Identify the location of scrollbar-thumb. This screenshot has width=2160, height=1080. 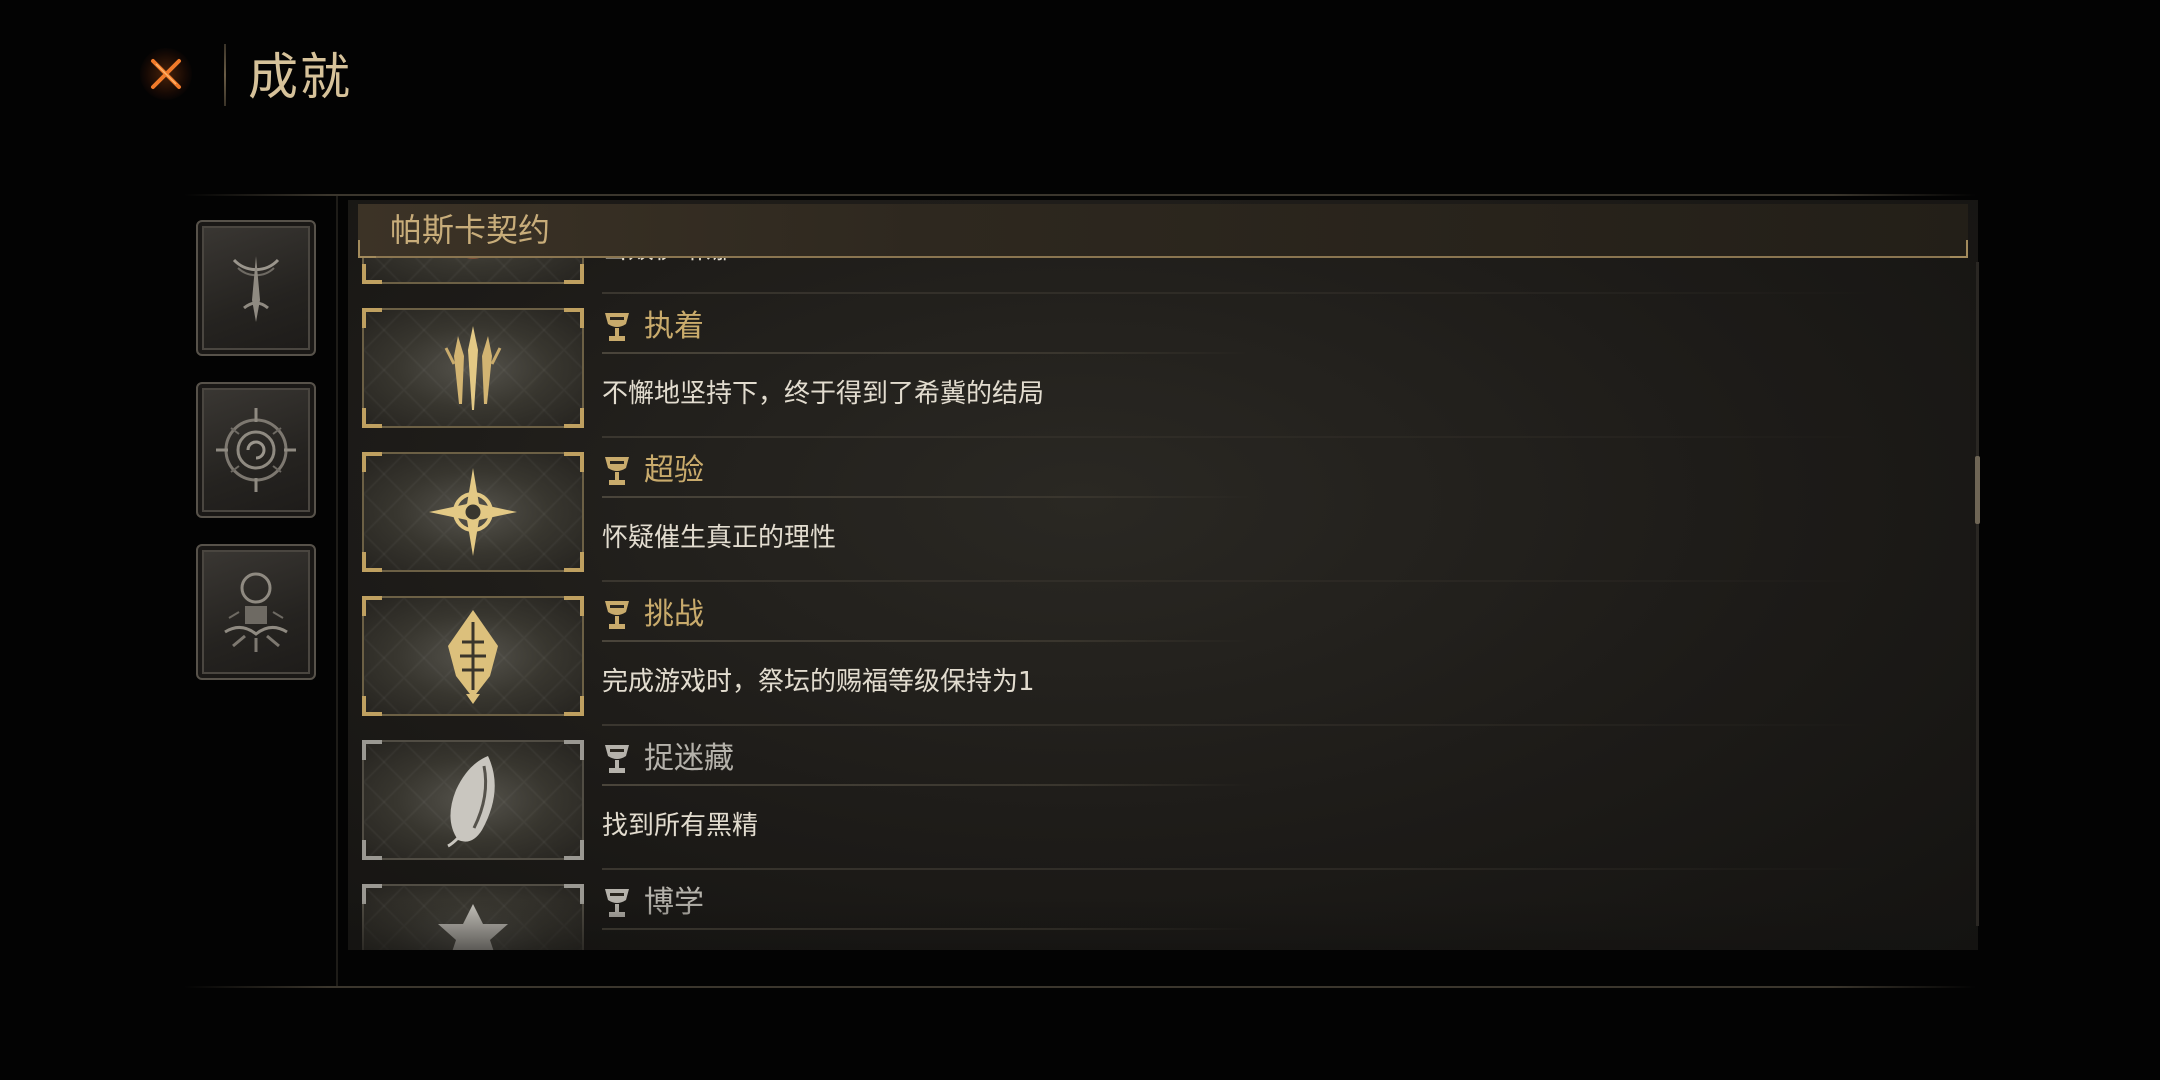
(1977, 490).